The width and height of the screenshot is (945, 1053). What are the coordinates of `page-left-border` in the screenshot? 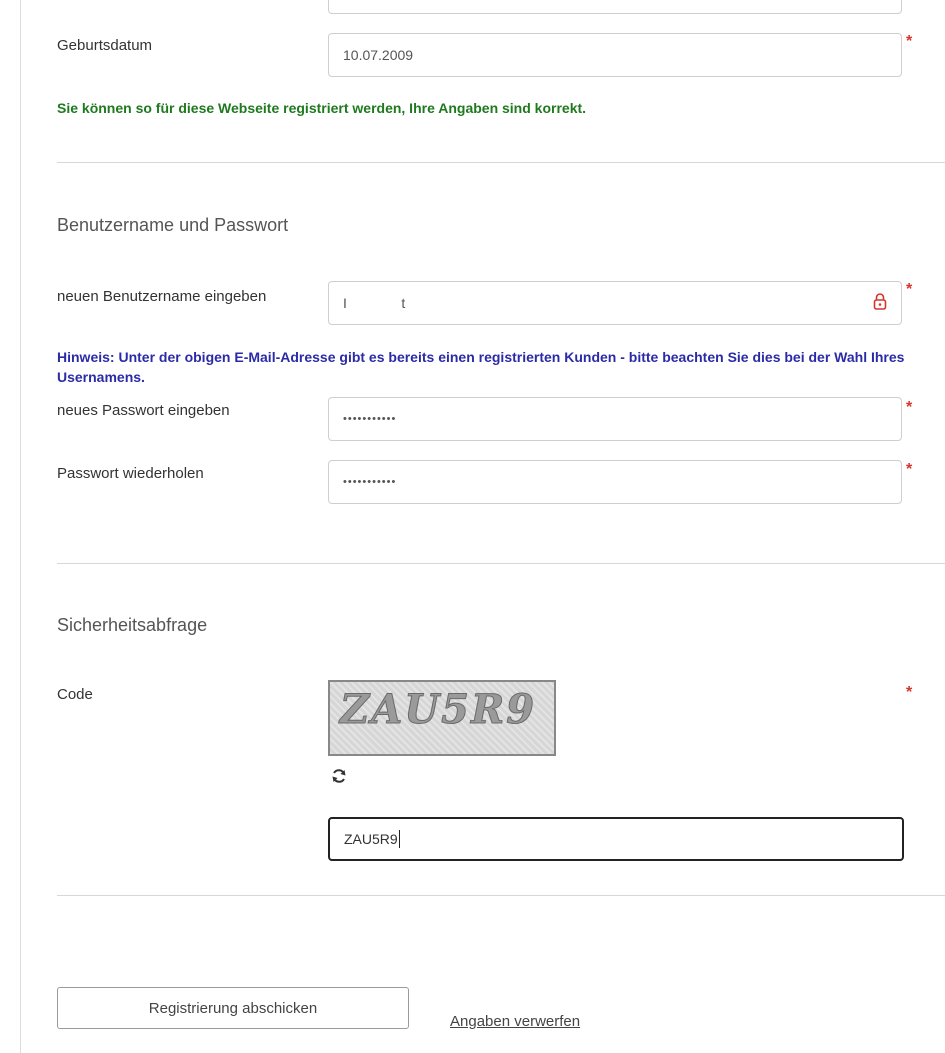 It's located at (20, 526).